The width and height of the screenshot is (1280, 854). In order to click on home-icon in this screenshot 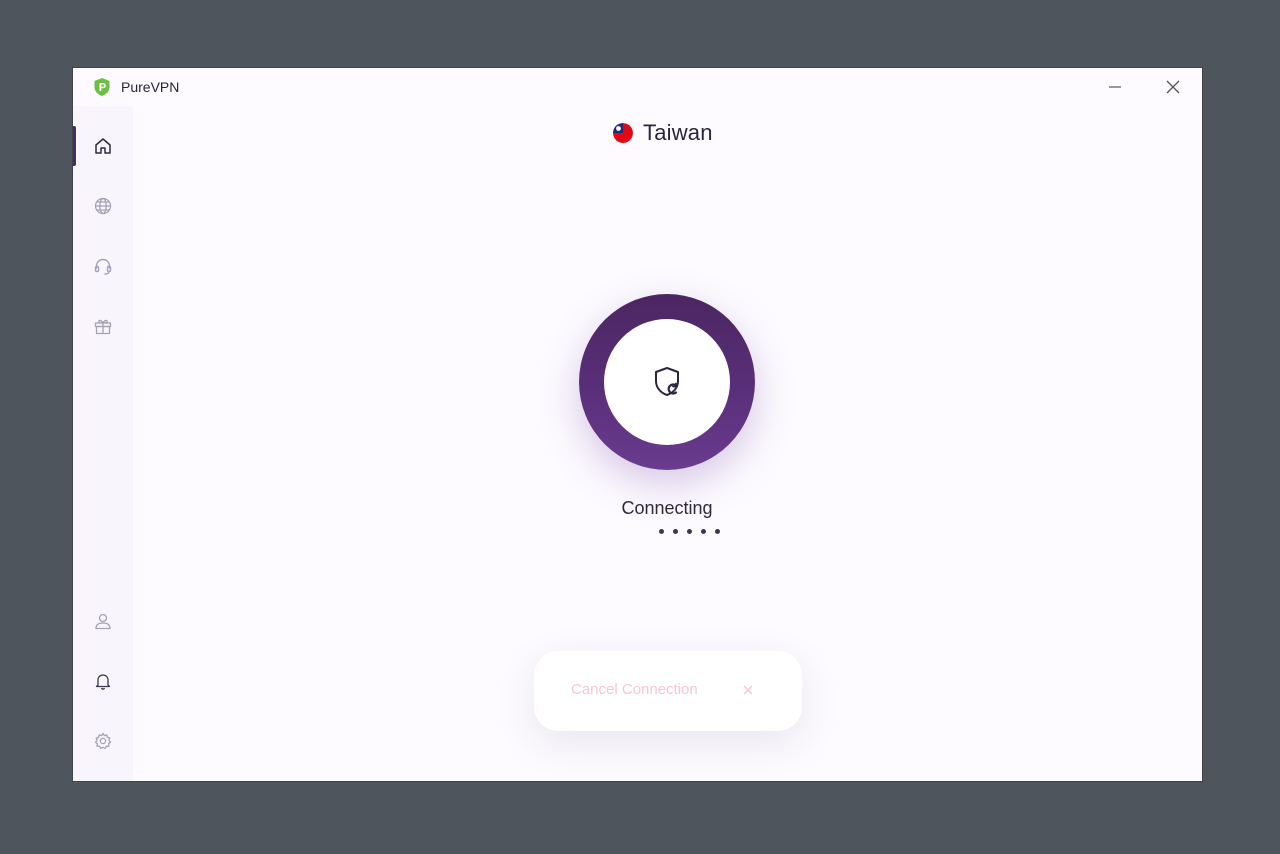, I will do `click(103, 146)`.